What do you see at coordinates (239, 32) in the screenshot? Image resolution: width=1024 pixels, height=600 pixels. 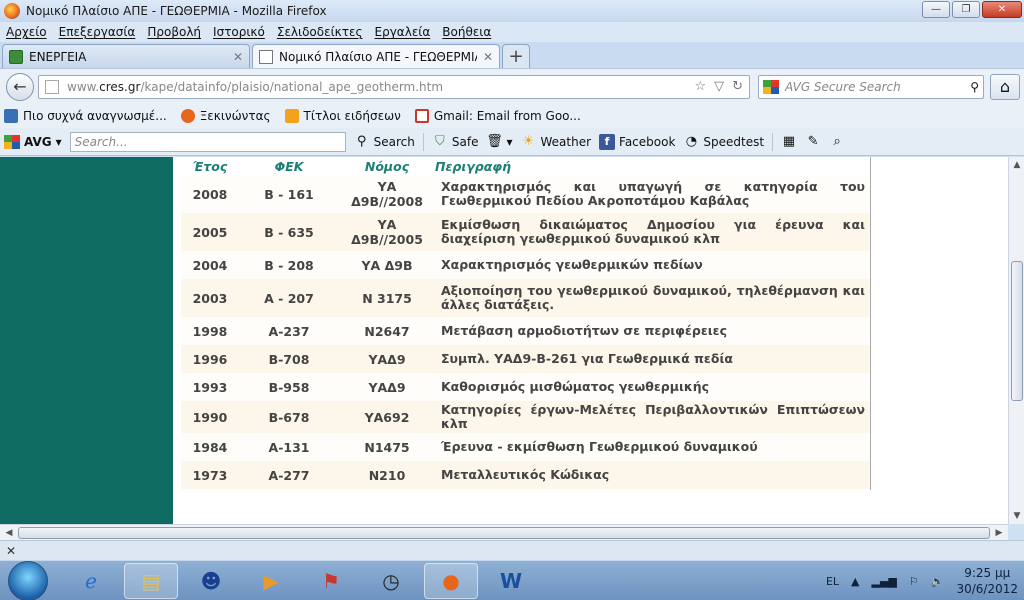 I see `menu-history: Ιστορικό` at bounding box center [239, 32].